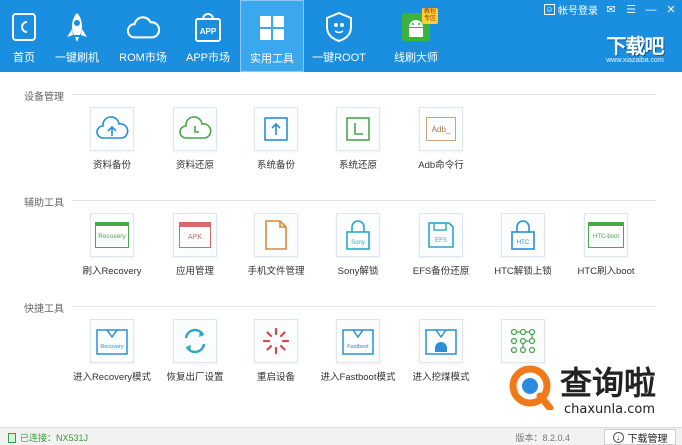 Image resolution: width=682 pixels, height=445 pixels. What do you see at coordinates (194, 165) in the screenshot?
I see `tool-label: 资料还原` at bounding box center [194, 165].